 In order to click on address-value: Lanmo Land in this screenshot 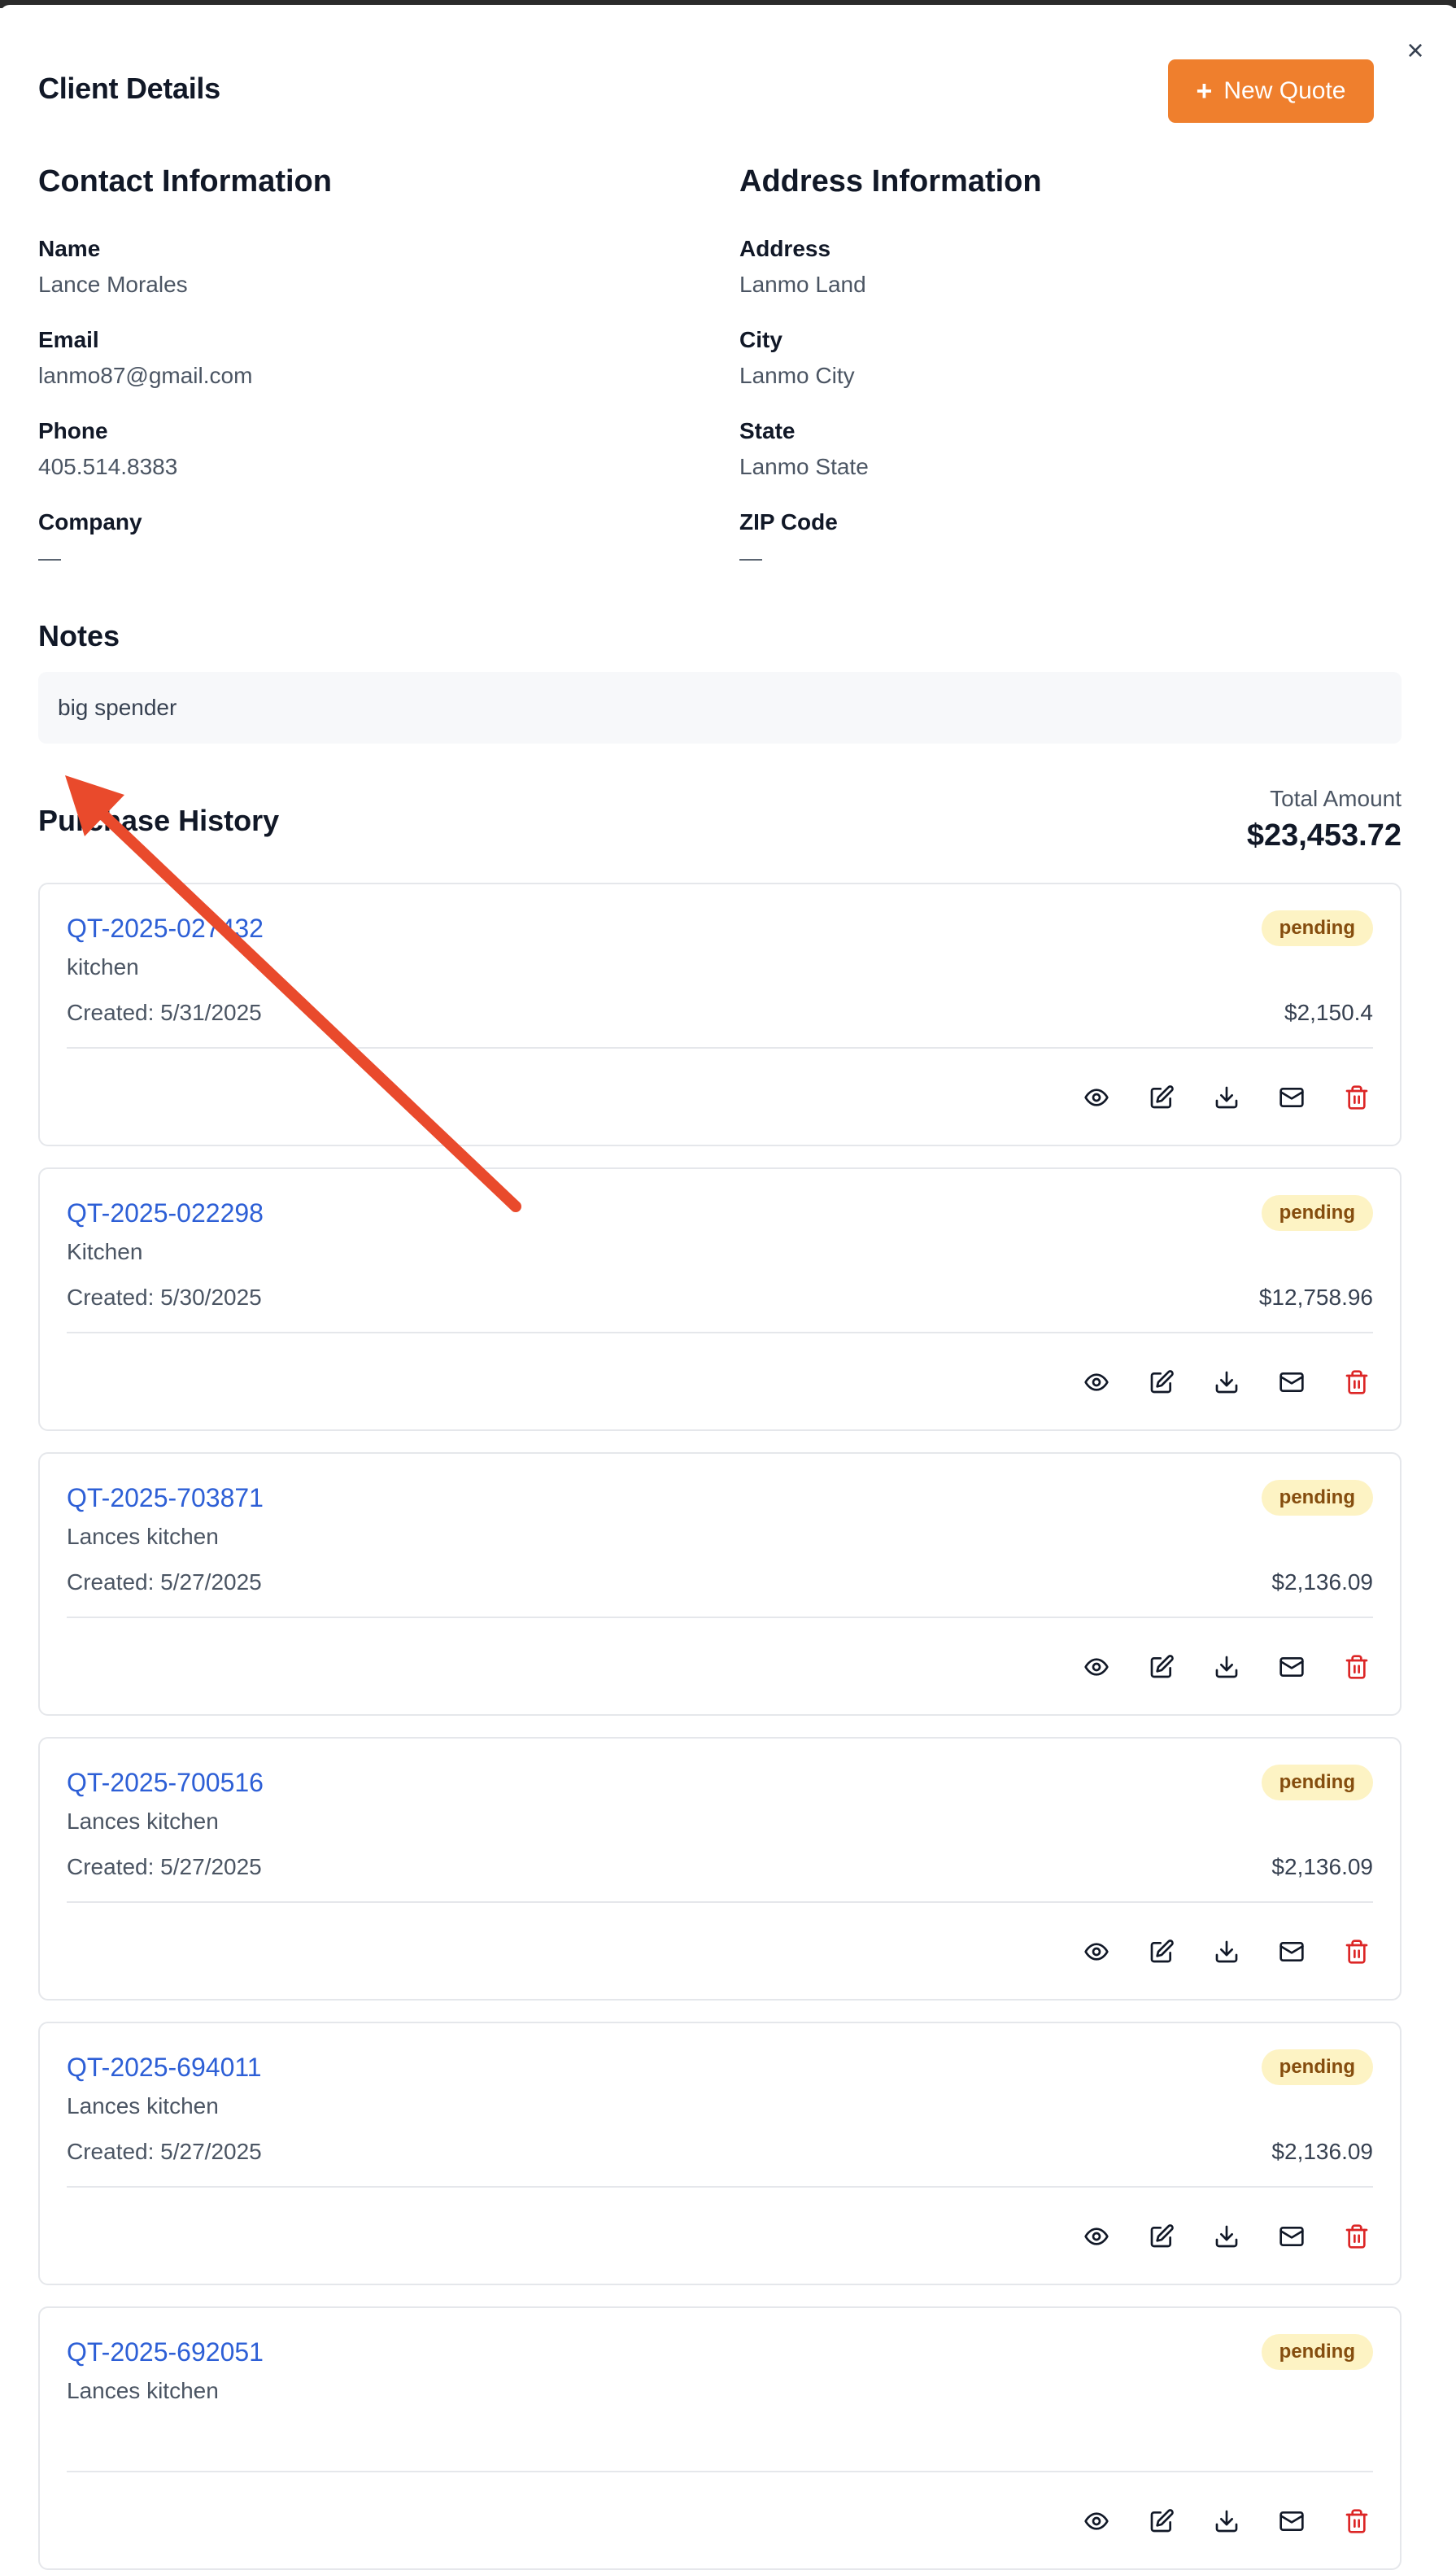, I will do `click(803, 285)`.